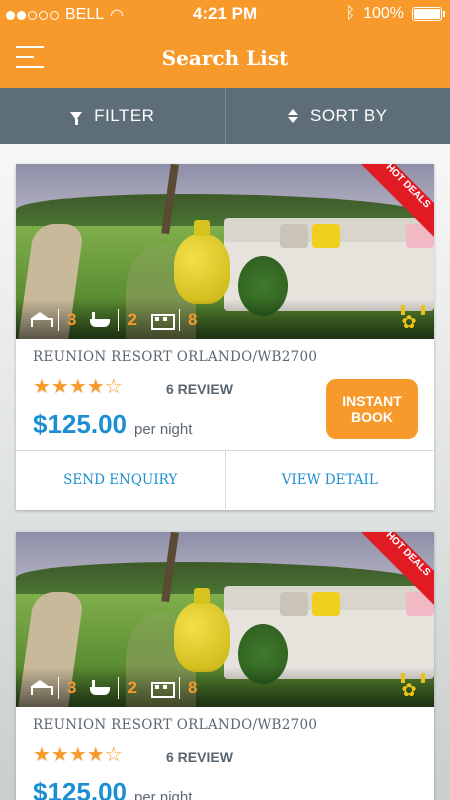 The width and height of the screenshot is (450, 800). What do you see at coordinates (121, 480) in the screenshot?
I see `send-enquiry-button: SEND ENQUIRY` at bounding box center [121, 480].